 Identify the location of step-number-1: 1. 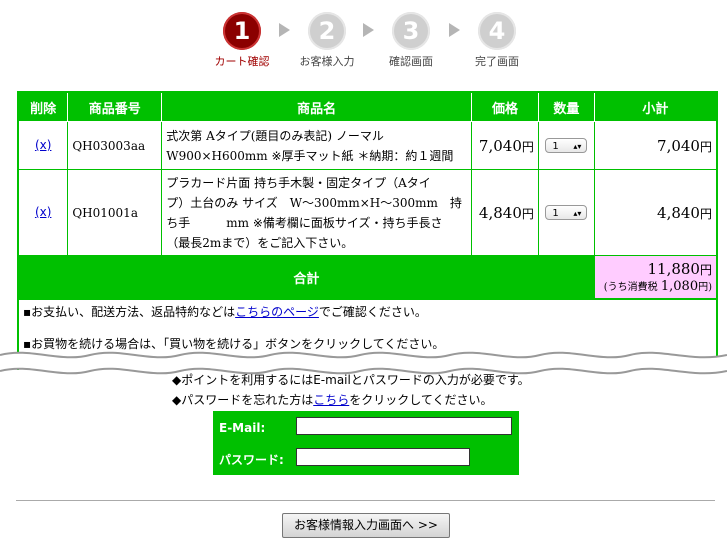
(242, 31).